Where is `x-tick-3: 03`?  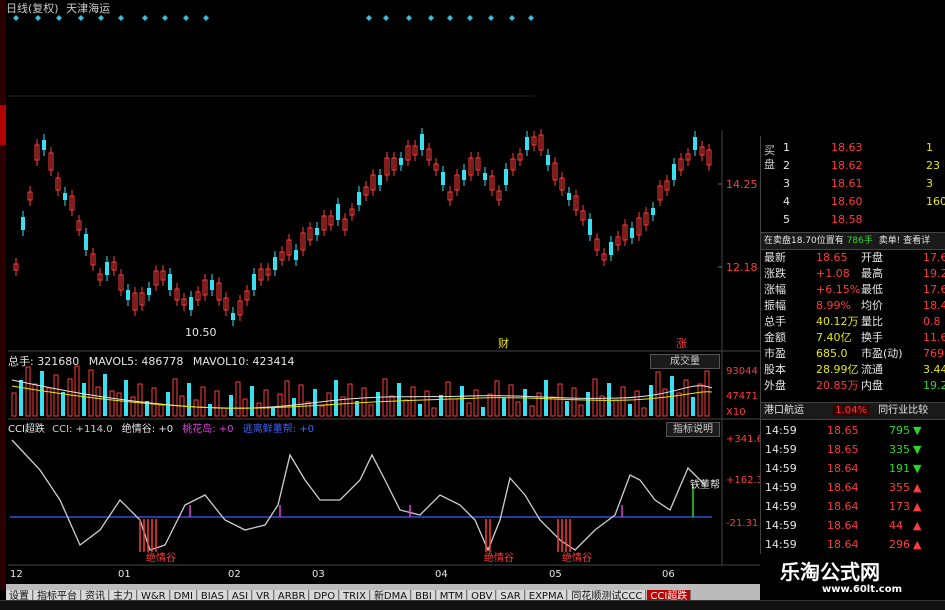
x-tick-3: 03 is located at coordinates (318, 574).